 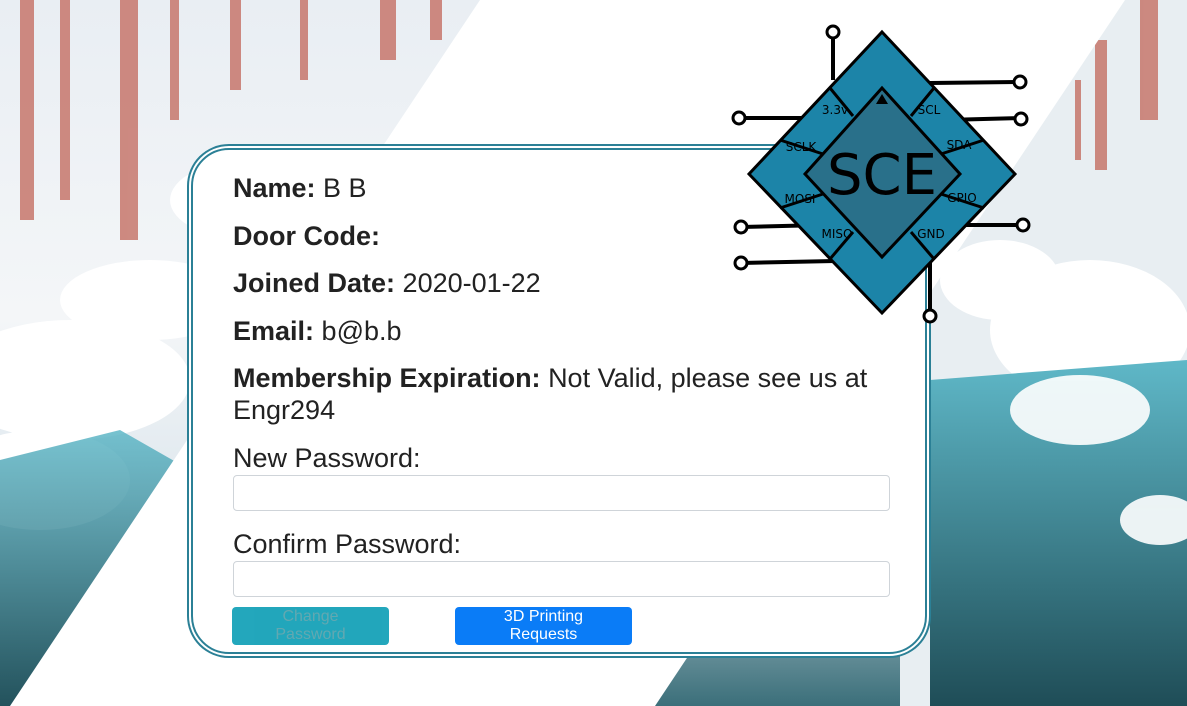 What do you see at coordinates (314, 283) in the screenshot?
I see `joined-date-label: Joined Date:` at bounding box center [314, 283].